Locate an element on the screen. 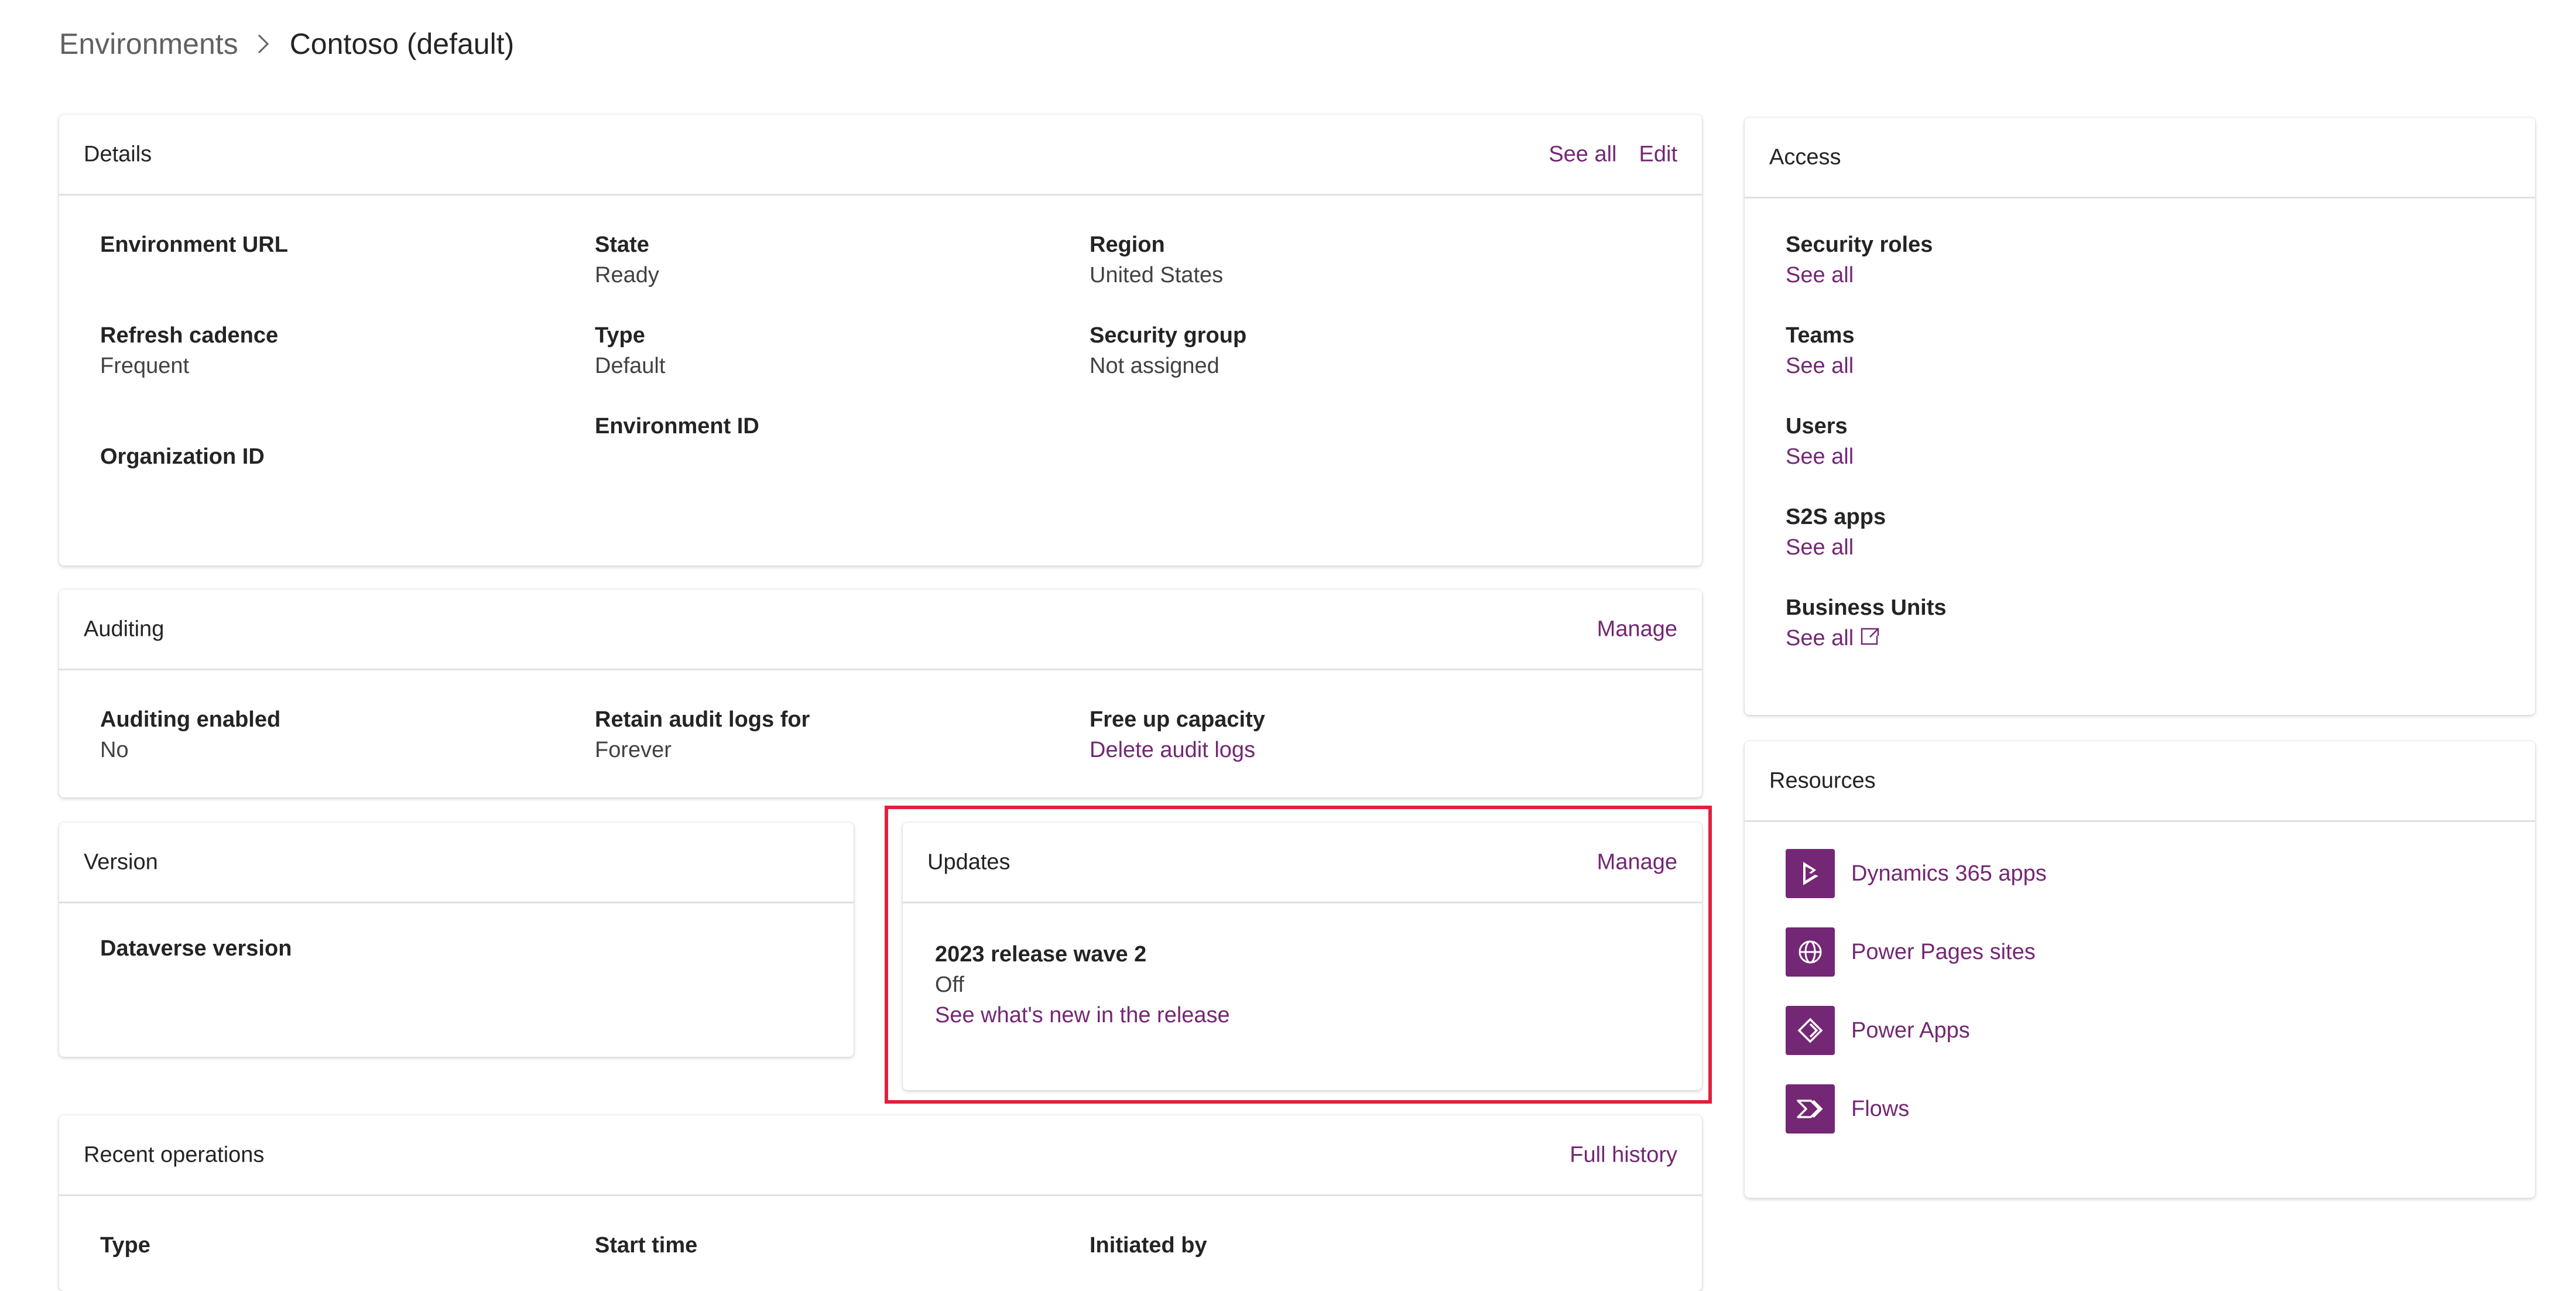 The width and height of the screenshot is (2576, 1291). chevron-right-icon is located at coordinates (263, 43).